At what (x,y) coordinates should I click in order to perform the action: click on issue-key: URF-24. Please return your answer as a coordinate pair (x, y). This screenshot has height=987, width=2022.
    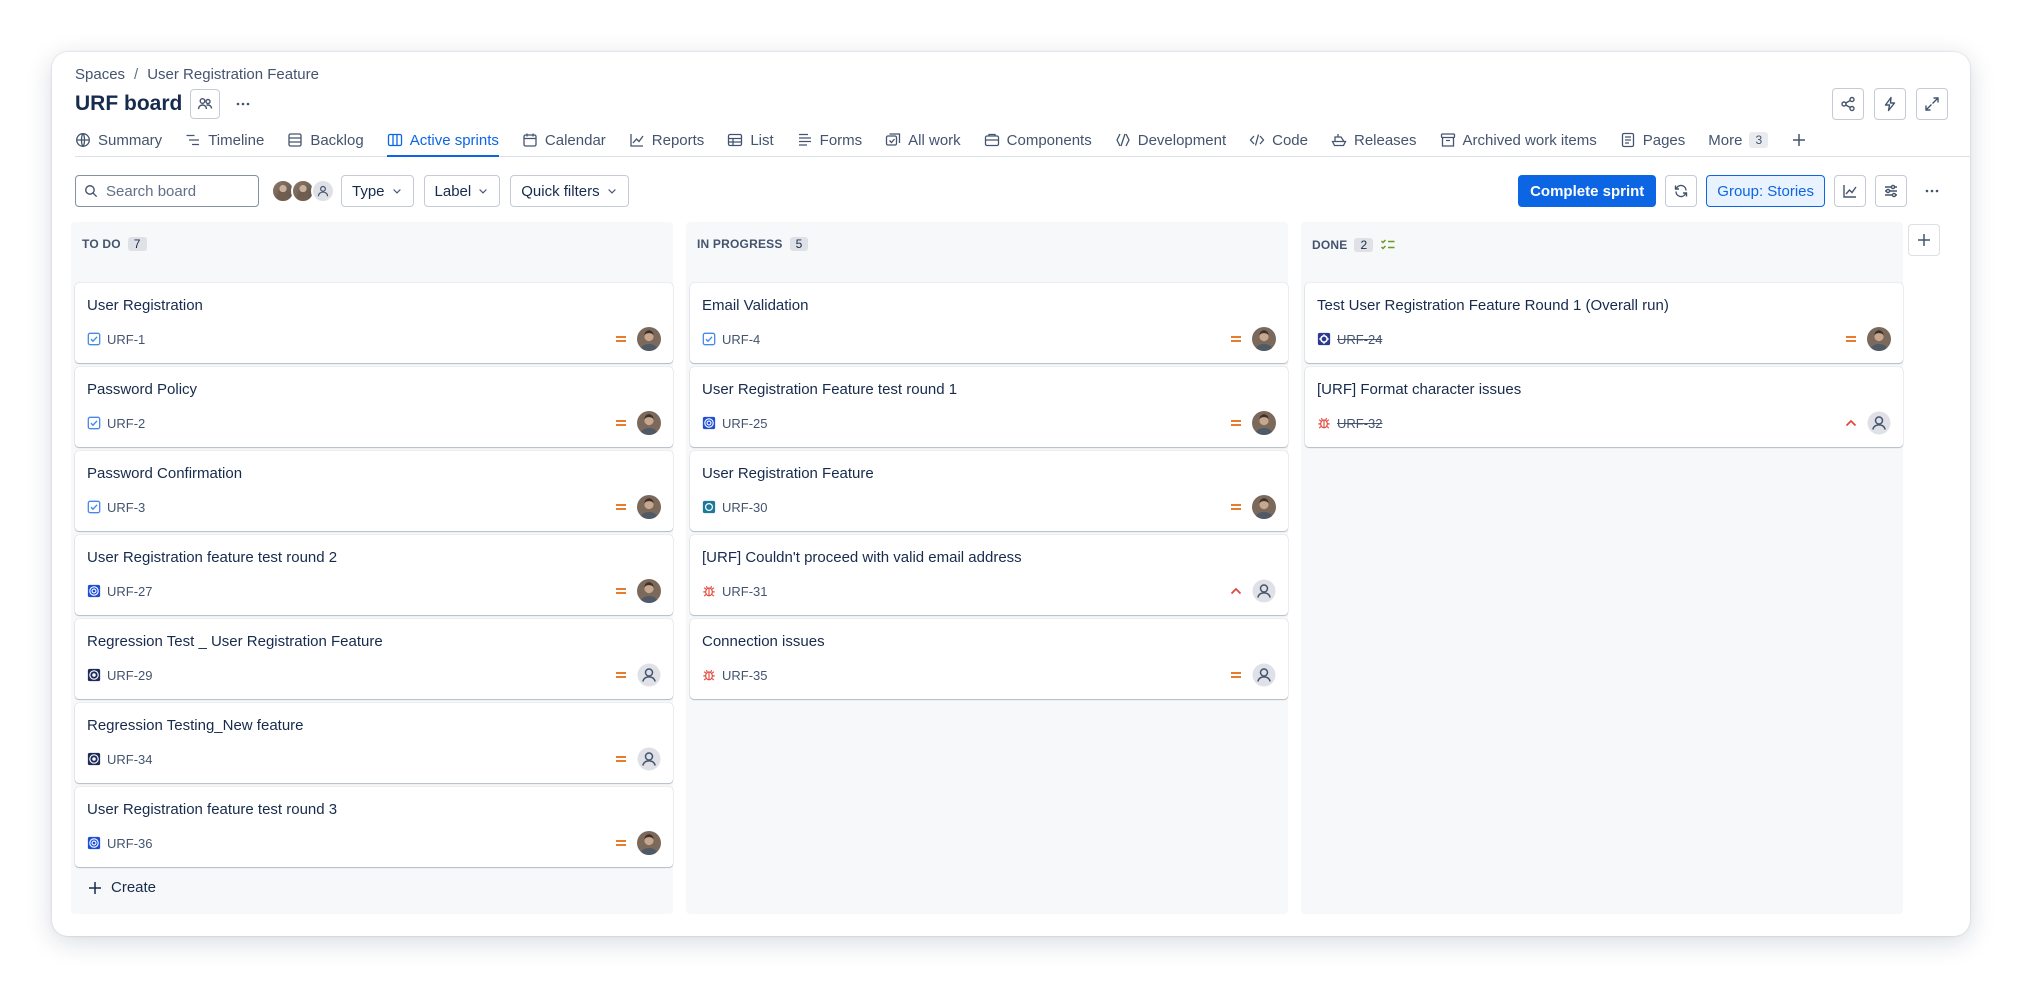
    Looking at the image, I should click on (1360, 339).